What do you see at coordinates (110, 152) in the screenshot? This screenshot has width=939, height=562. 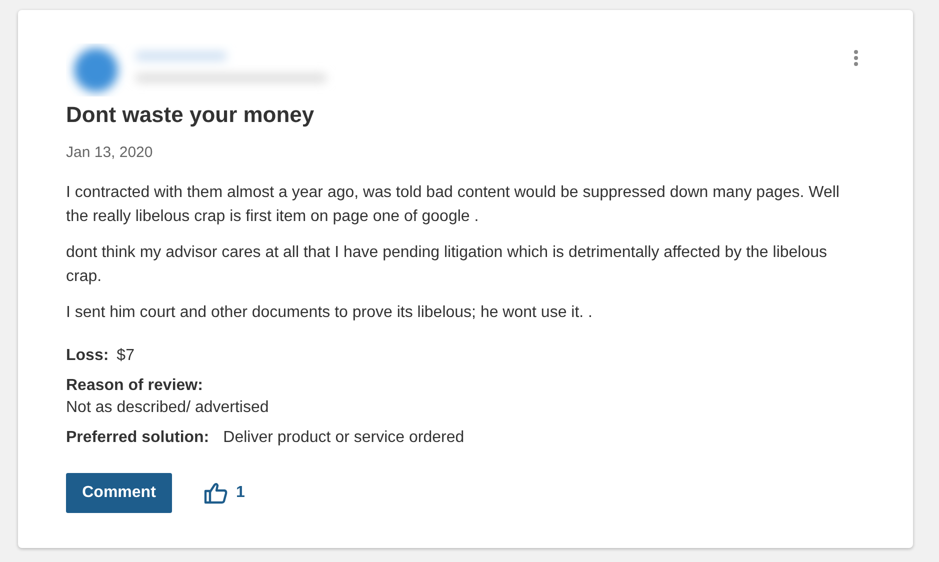 I see `review-date: Jan 13, 2020` at bounding box center [110, 152].